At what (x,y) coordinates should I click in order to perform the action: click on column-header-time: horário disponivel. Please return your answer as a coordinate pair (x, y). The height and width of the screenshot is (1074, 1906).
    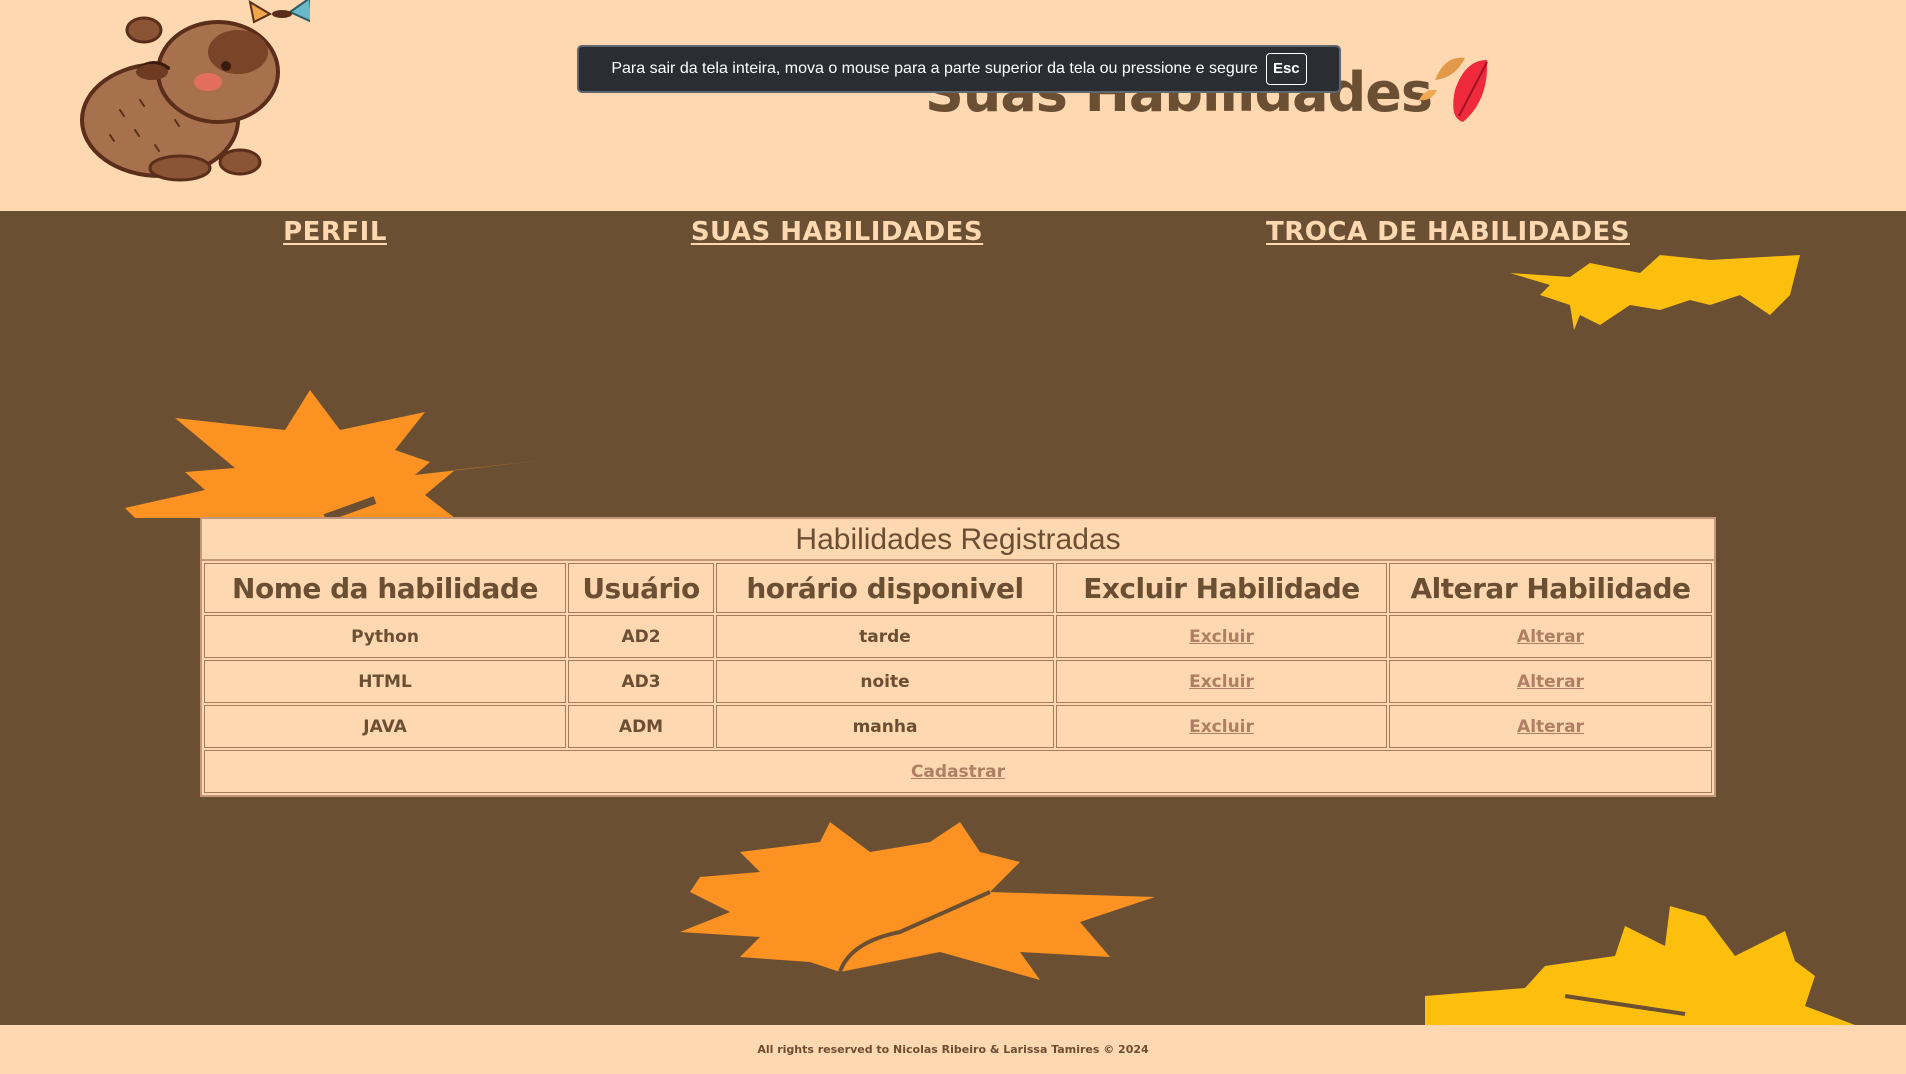
    Looking at the image, I should click on (885, 588).